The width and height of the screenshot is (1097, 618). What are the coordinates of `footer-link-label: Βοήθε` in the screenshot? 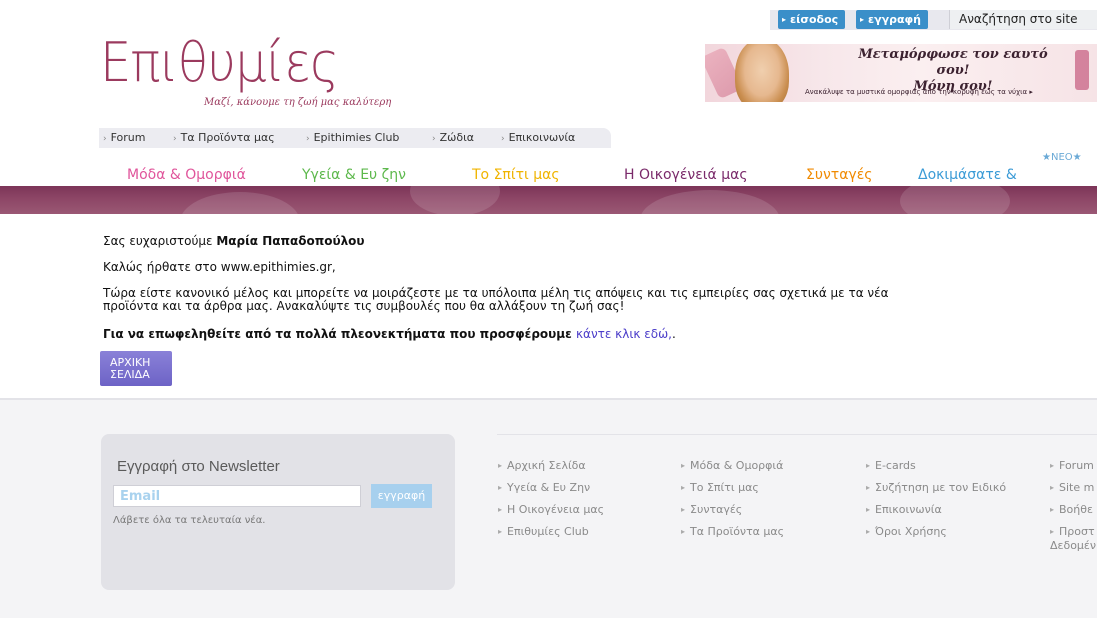 It's located at (1076, 509).